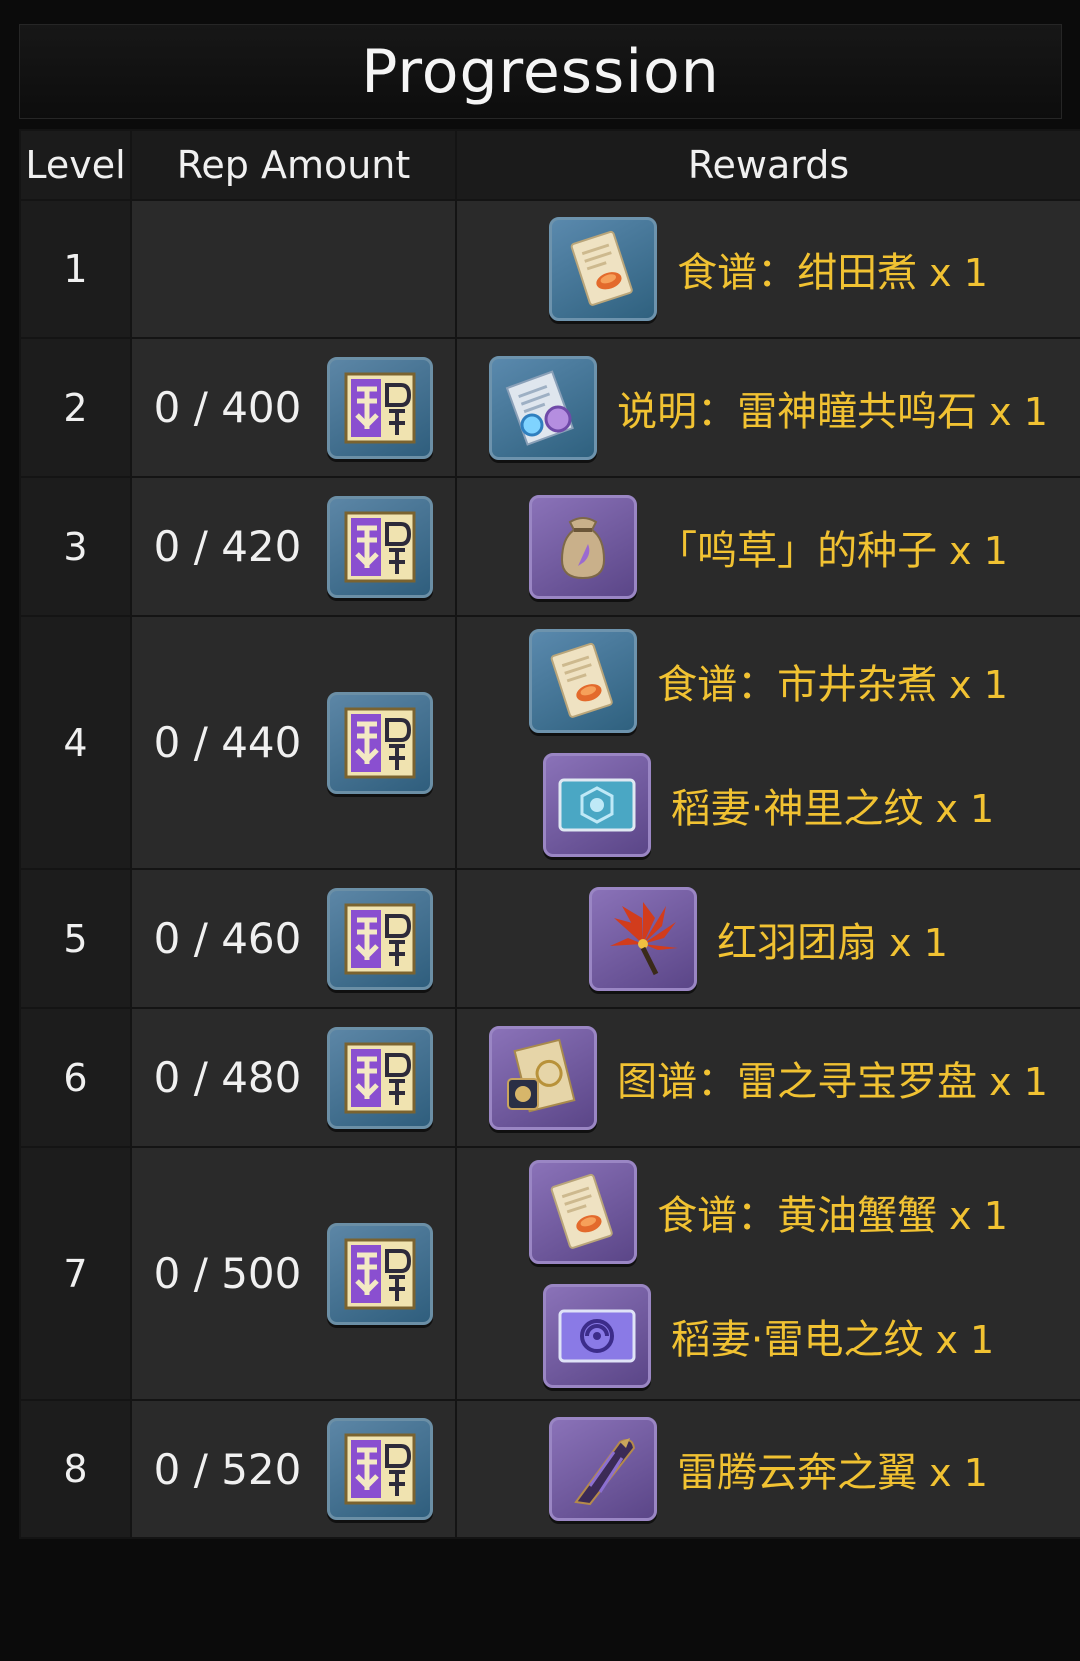 The image size is (1080, 1661). I want to click on rep-amount: 0 / 440, so click(293, 742).